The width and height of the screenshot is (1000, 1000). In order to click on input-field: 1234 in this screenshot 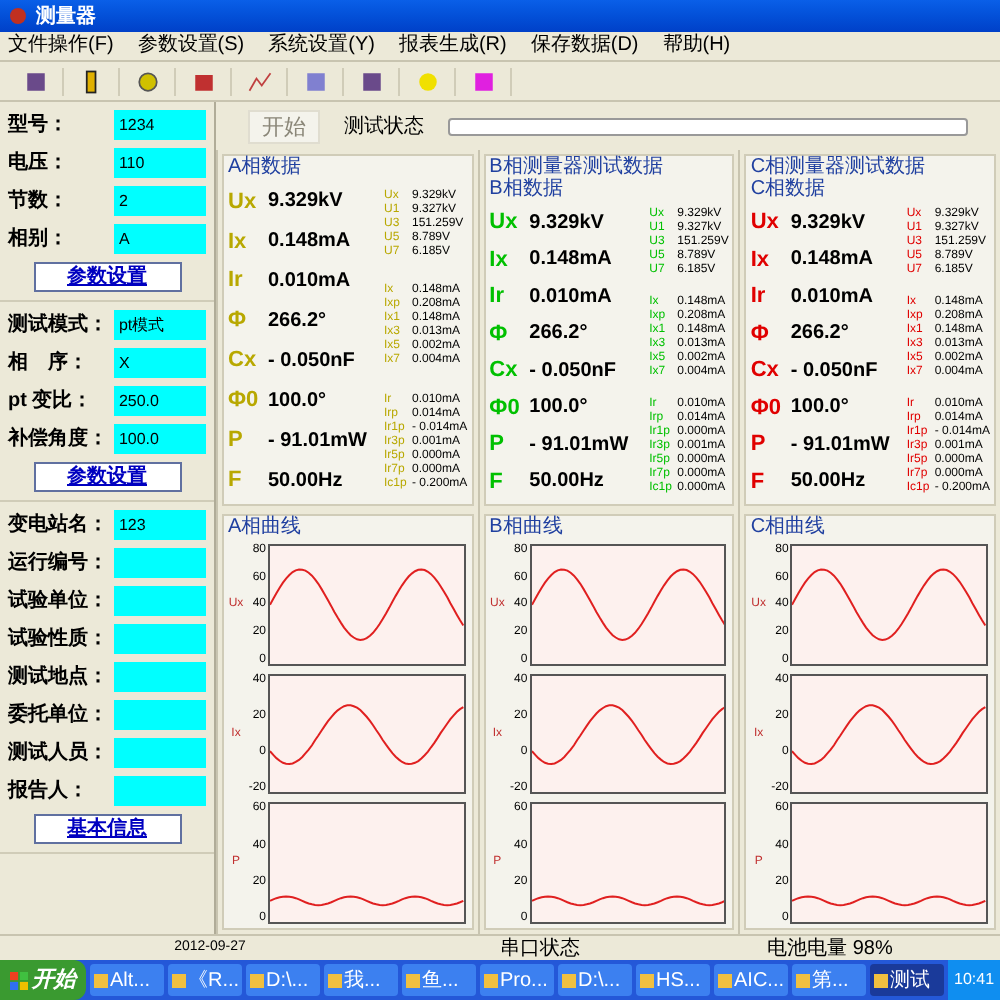, I will do `click(160, 125)`.